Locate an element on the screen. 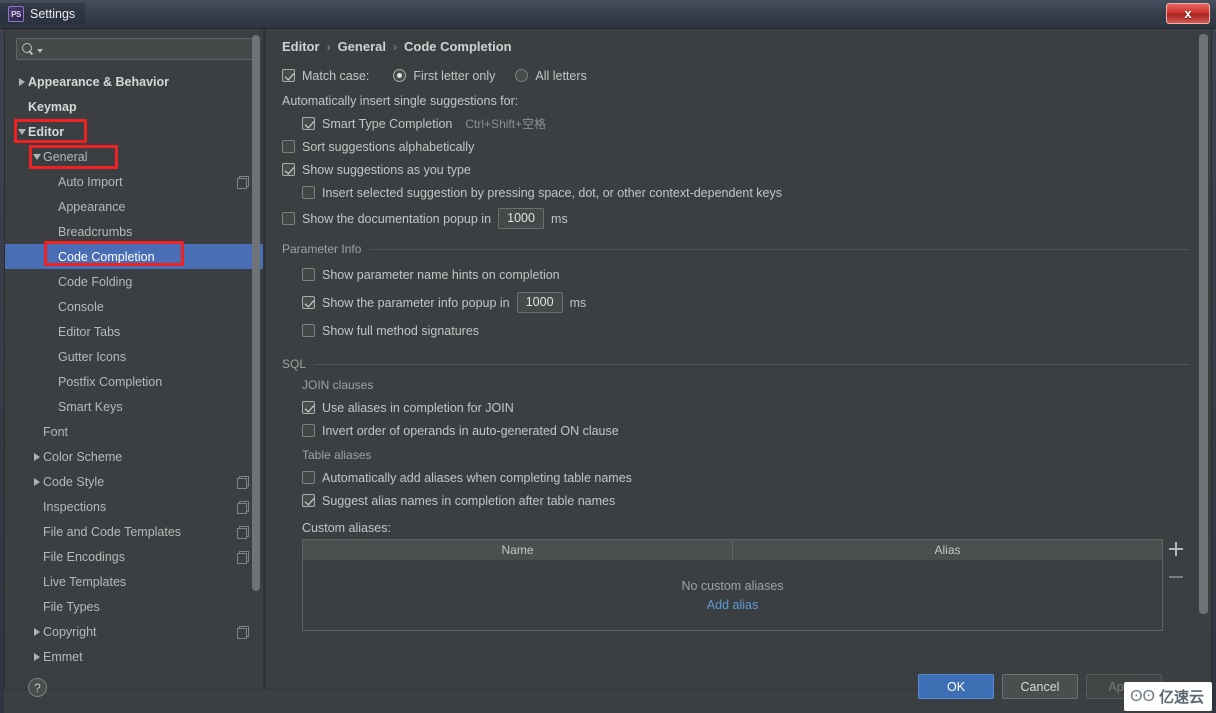 This screenshot has height=713, width=1216. show-suggestions-row: Show suggestions as you type is located at coordinates (735, 169).